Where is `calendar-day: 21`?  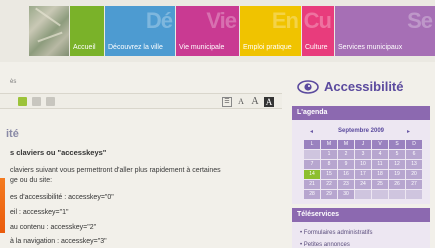 calendar-day: 21 is located at coordinates (312, 184).